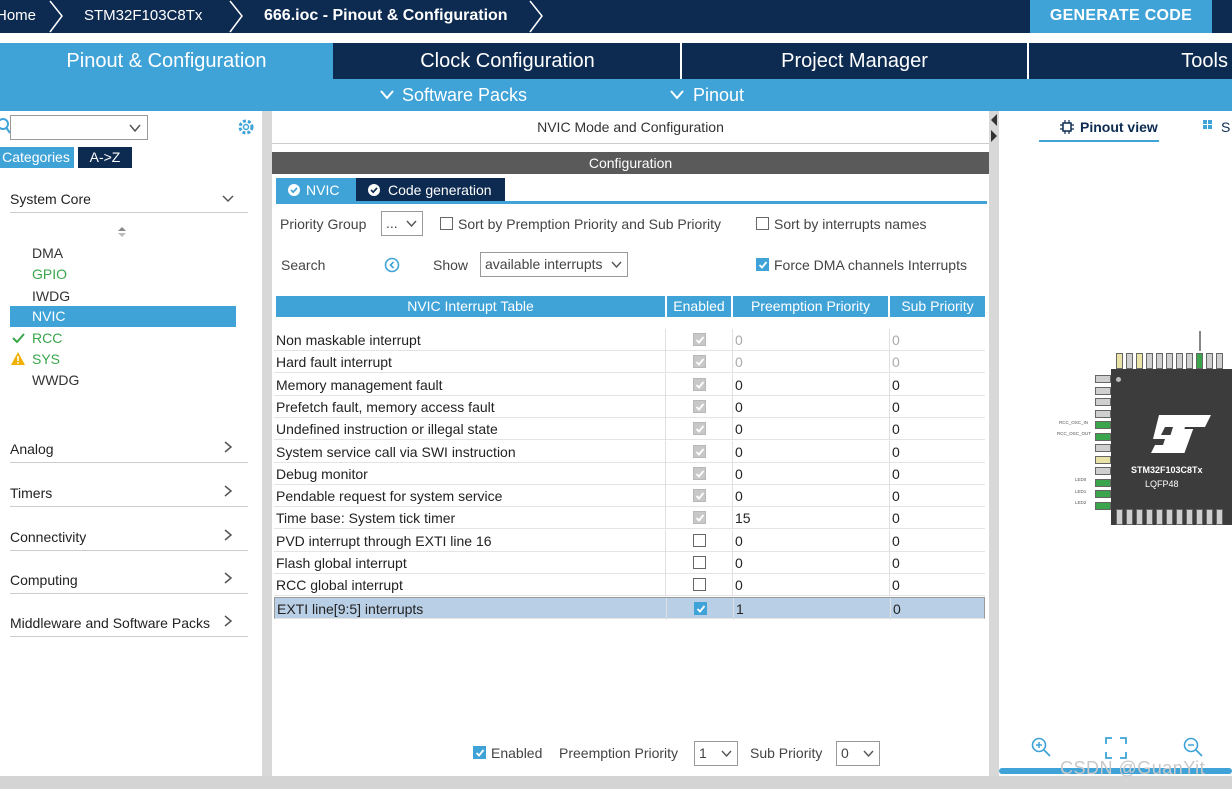  What do you see at coordinates (49, 274) in the screenshot?
I see `sidebar-item-gpio: GPIO` at bounding box center [49, 274].